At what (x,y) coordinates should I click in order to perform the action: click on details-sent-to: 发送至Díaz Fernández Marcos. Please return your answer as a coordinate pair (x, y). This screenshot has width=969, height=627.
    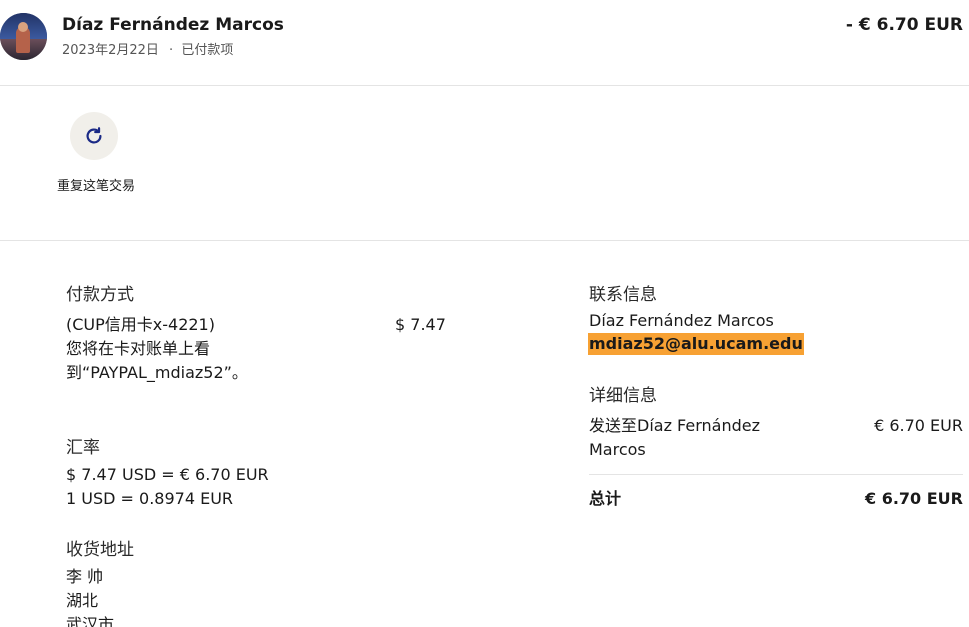
    Looking at the image, I should click on (675, 437).